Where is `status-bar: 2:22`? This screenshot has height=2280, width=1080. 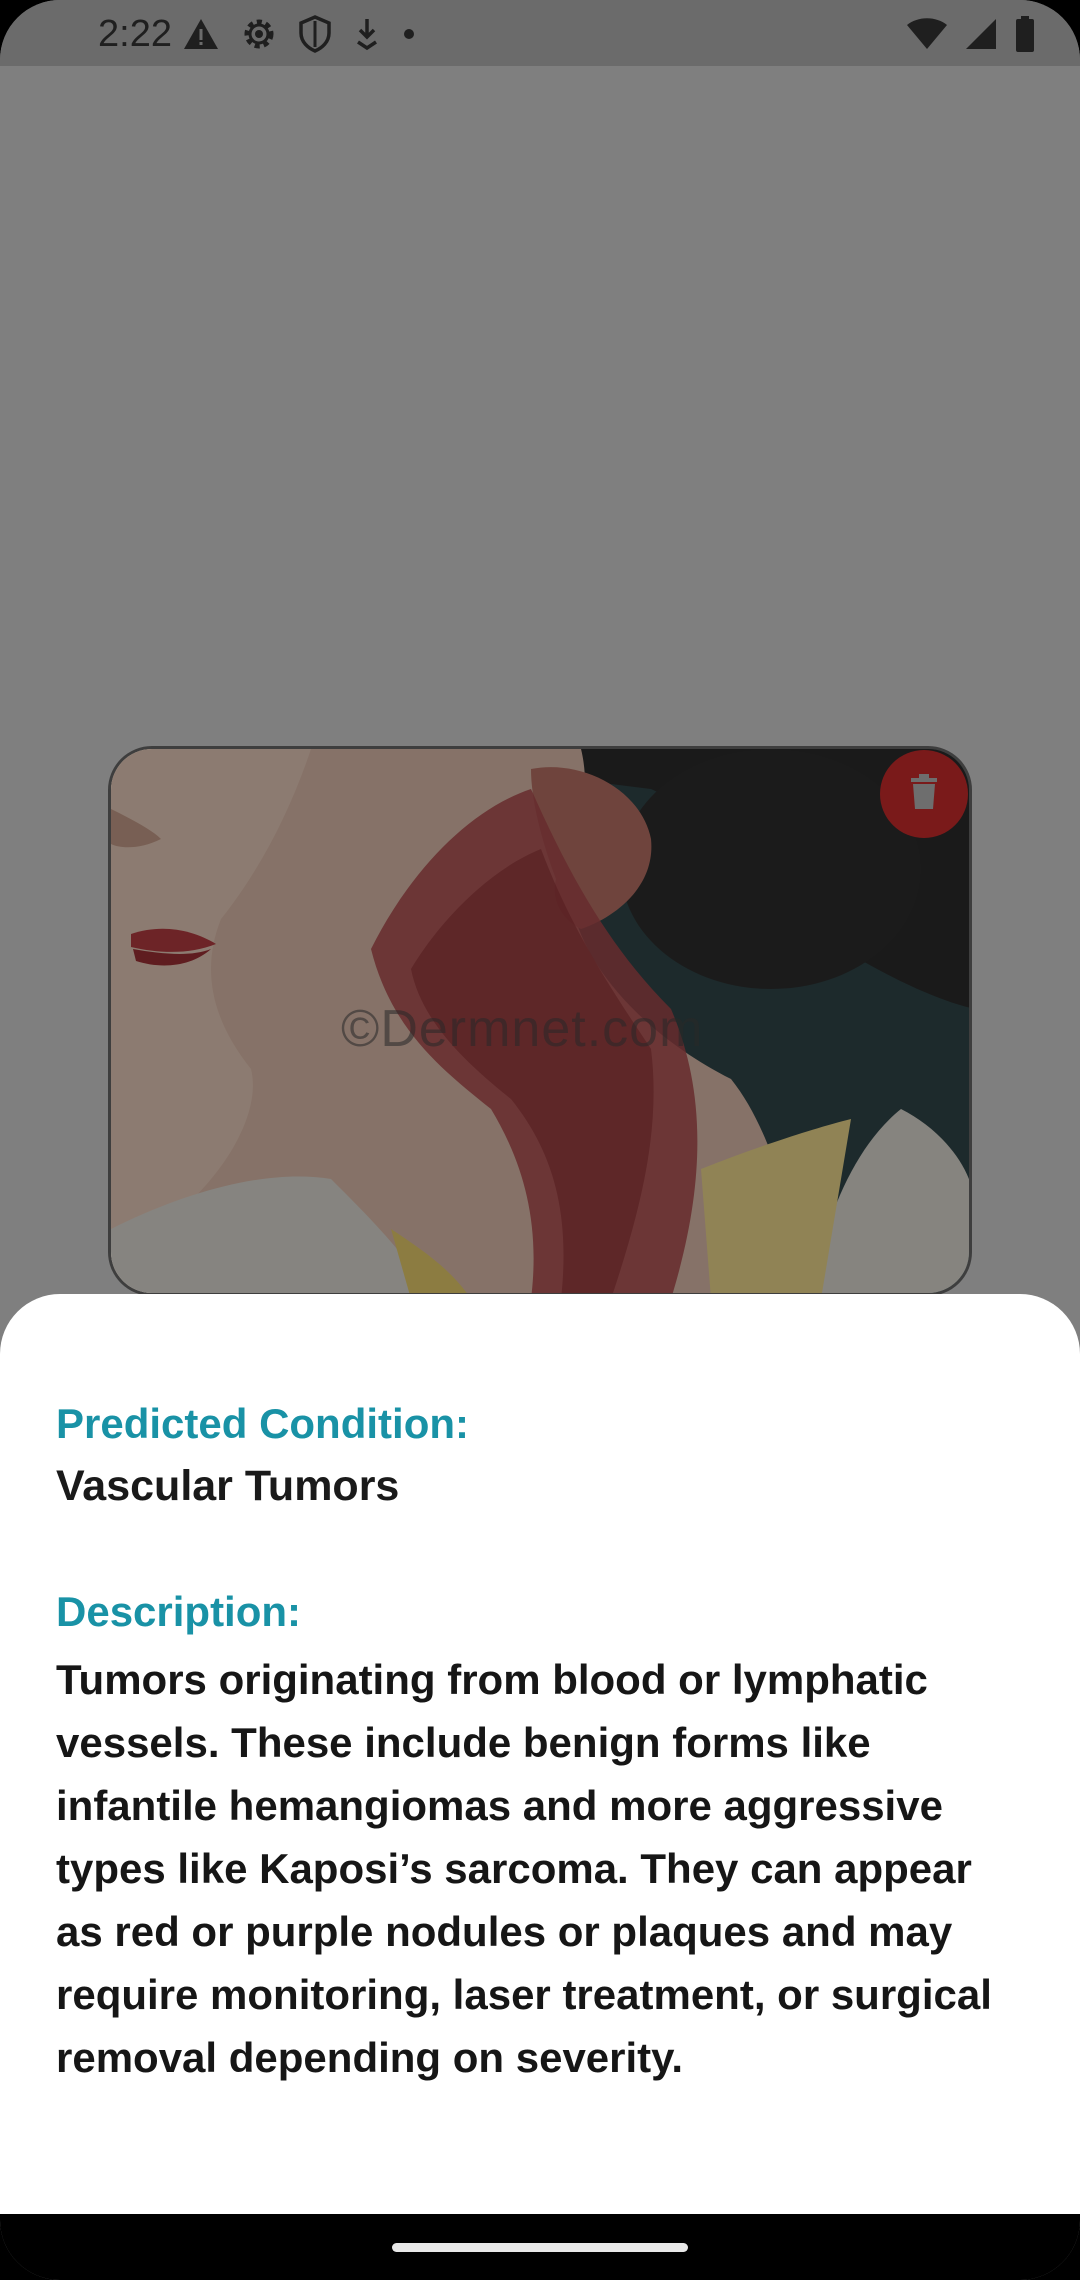 status-bar: 2:22 is located at coordinates (540, 33).